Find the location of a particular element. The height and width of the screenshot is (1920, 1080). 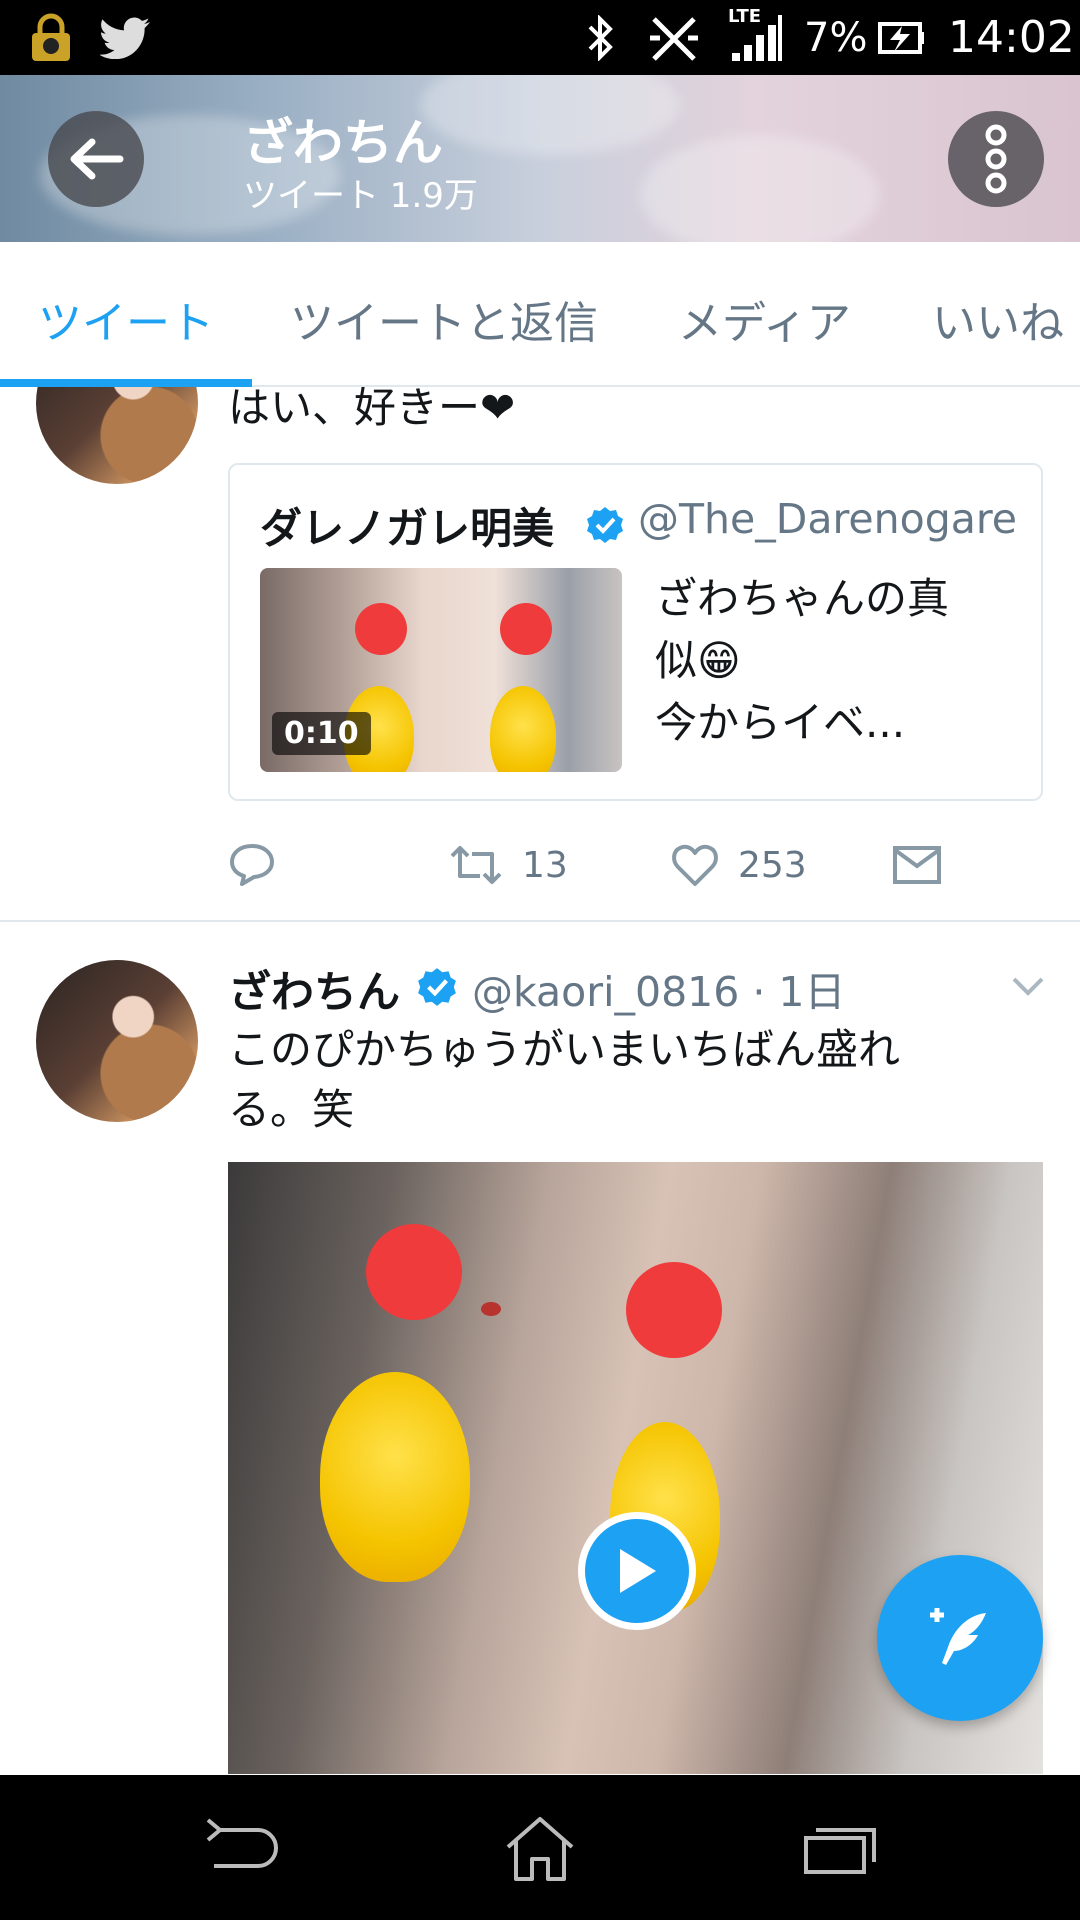

compose-tweet-button is located at coordinates (960, 1638).